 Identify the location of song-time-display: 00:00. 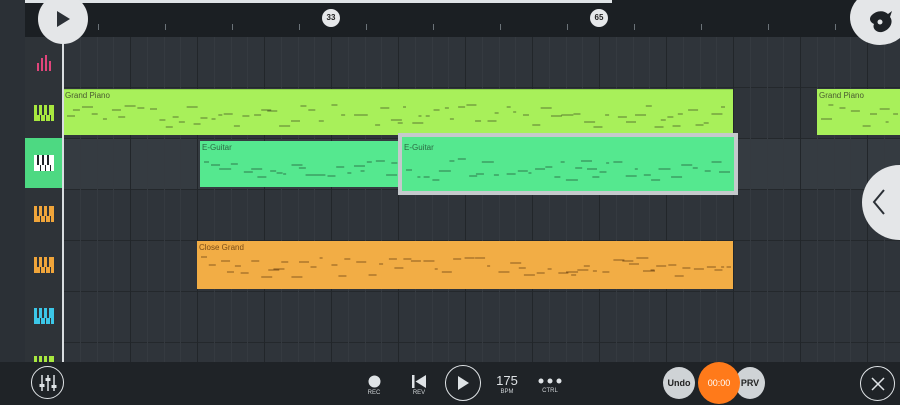
(719, 383).